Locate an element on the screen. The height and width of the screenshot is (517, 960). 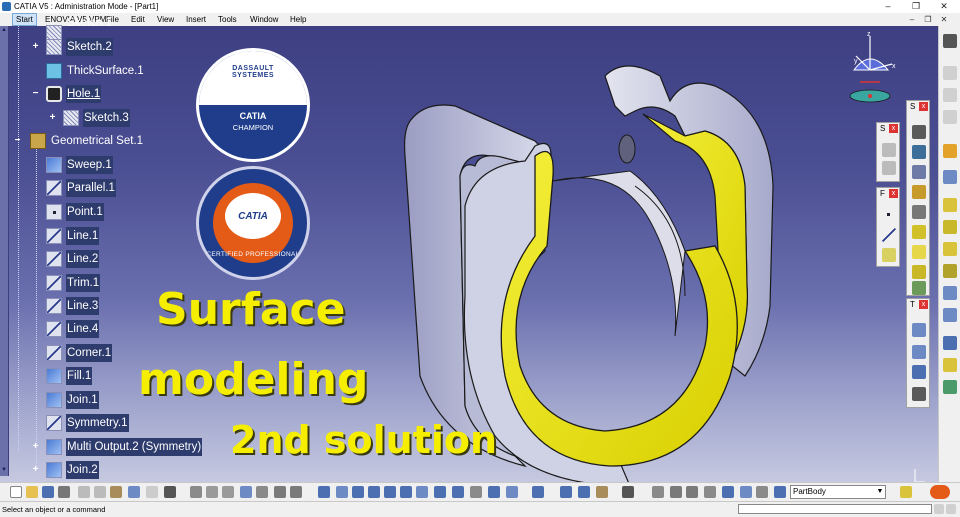
fit-all-icon is located at coordinates (342, 492).